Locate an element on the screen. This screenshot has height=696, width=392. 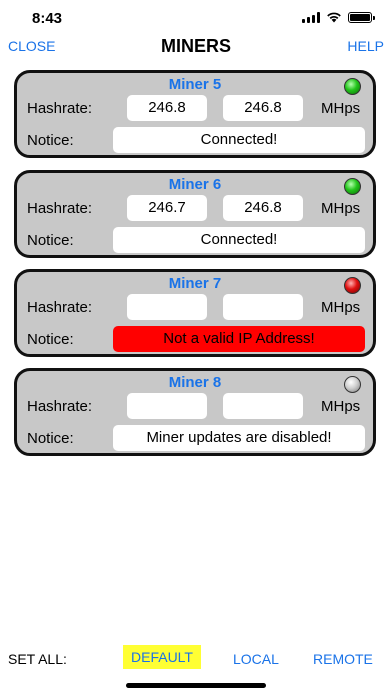
miner-name: Miner 8 is located at coordinates (195, 382).